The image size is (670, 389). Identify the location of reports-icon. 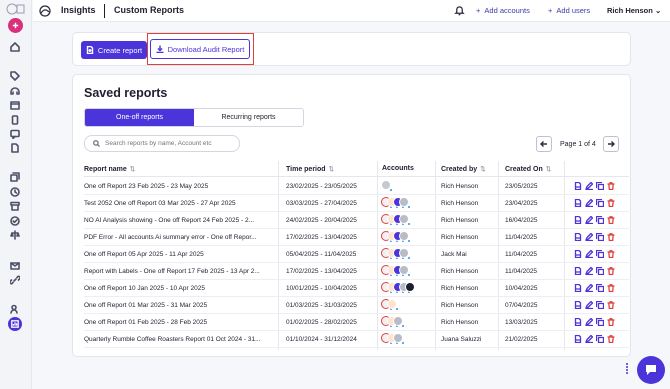
(15, 324).